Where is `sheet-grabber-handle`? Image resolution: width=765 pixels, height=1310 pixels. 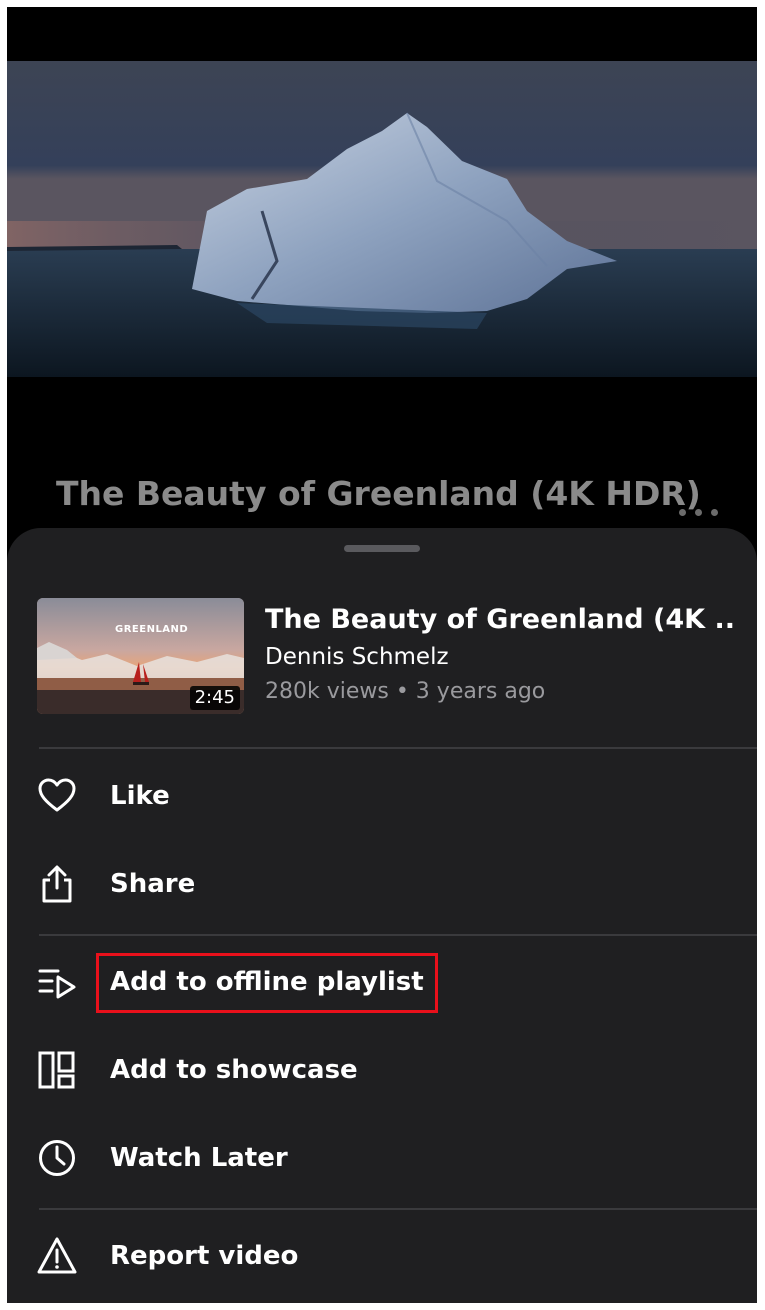
sheet-grabber-handle is located at coordinates (382, 548).